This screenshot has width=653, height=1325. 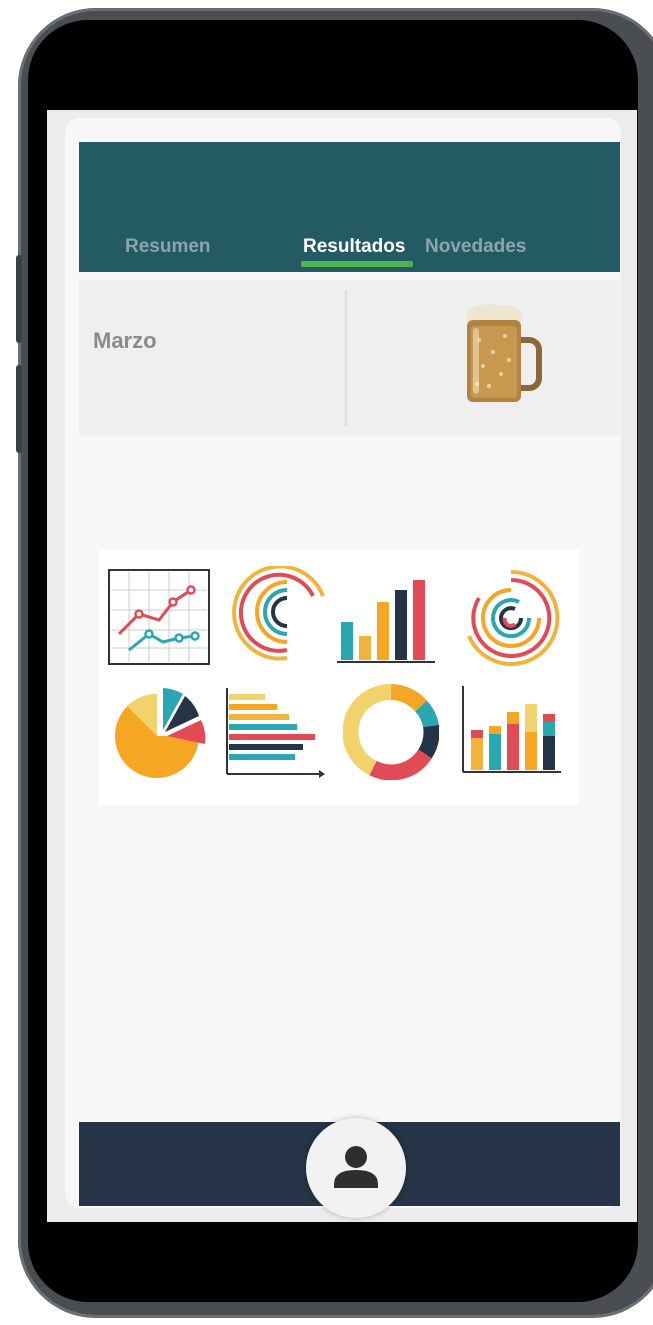 I want to click on stacked-bar-chart-icon, so click(x=511, y=729).